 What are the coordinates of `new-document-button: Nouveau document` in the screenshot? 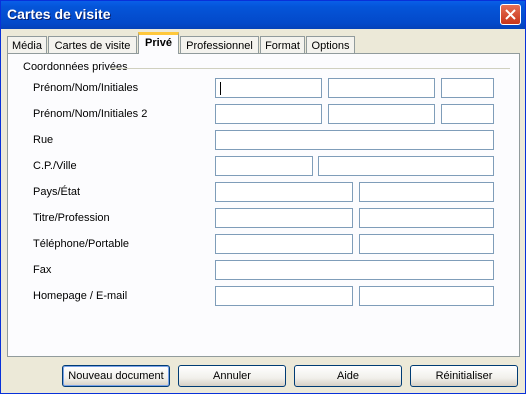 It's located at (116, 376).